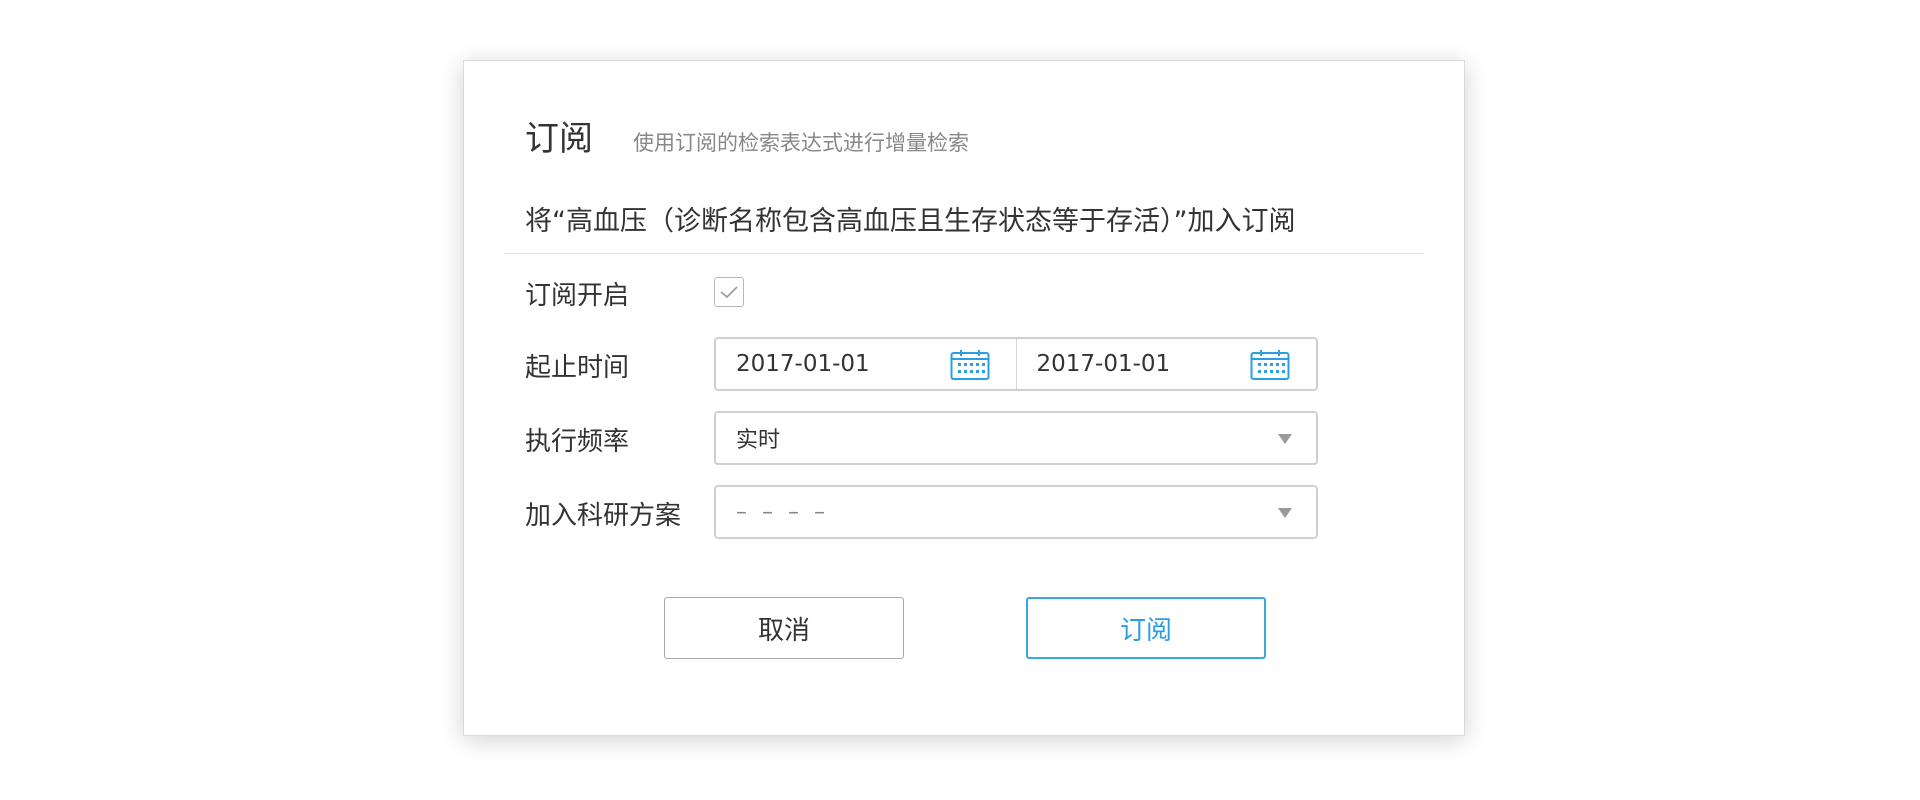  What do you see at coordinates (559, 139) in the screenshot?
I see `dialog-title: 订阅` at bounding box center [559, 139].